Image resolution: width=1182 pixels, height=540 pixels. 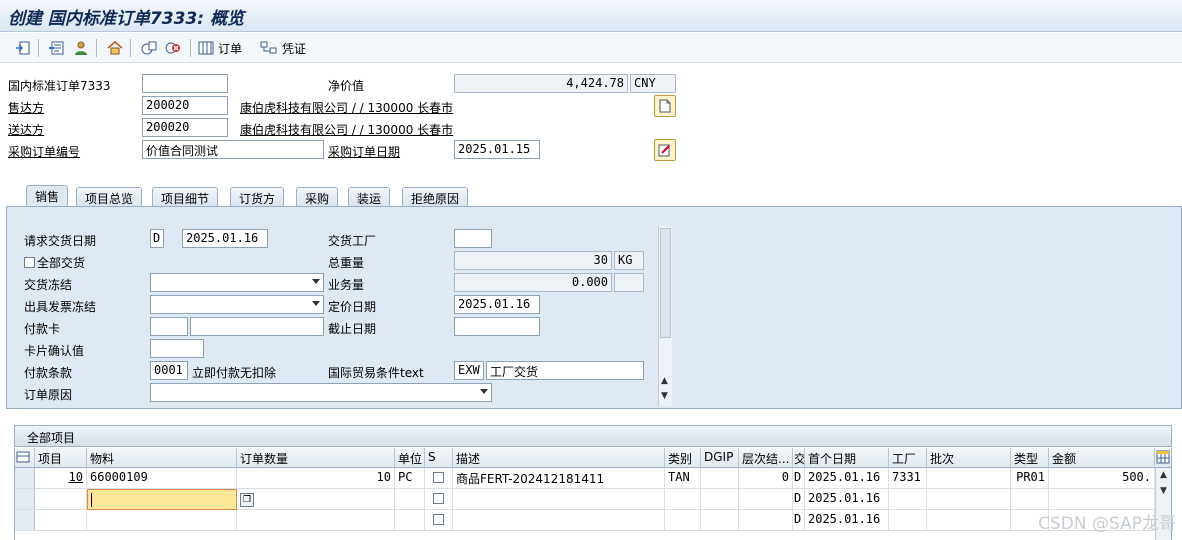 What do you see at coordinates (1030, 458) in the screenshot?
I see `col-type: 类型` at bounding box center [1030, 458].